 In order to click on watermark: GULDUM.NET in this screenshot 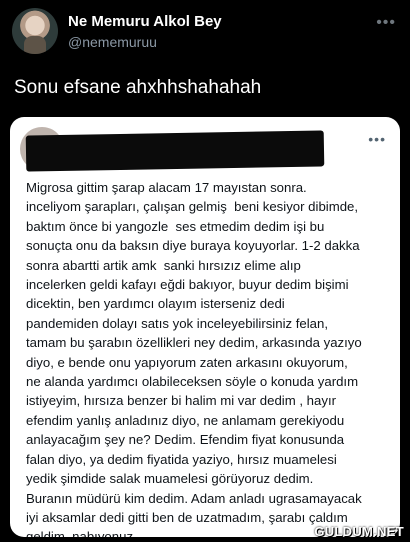, I will do `click(359, 531)`.